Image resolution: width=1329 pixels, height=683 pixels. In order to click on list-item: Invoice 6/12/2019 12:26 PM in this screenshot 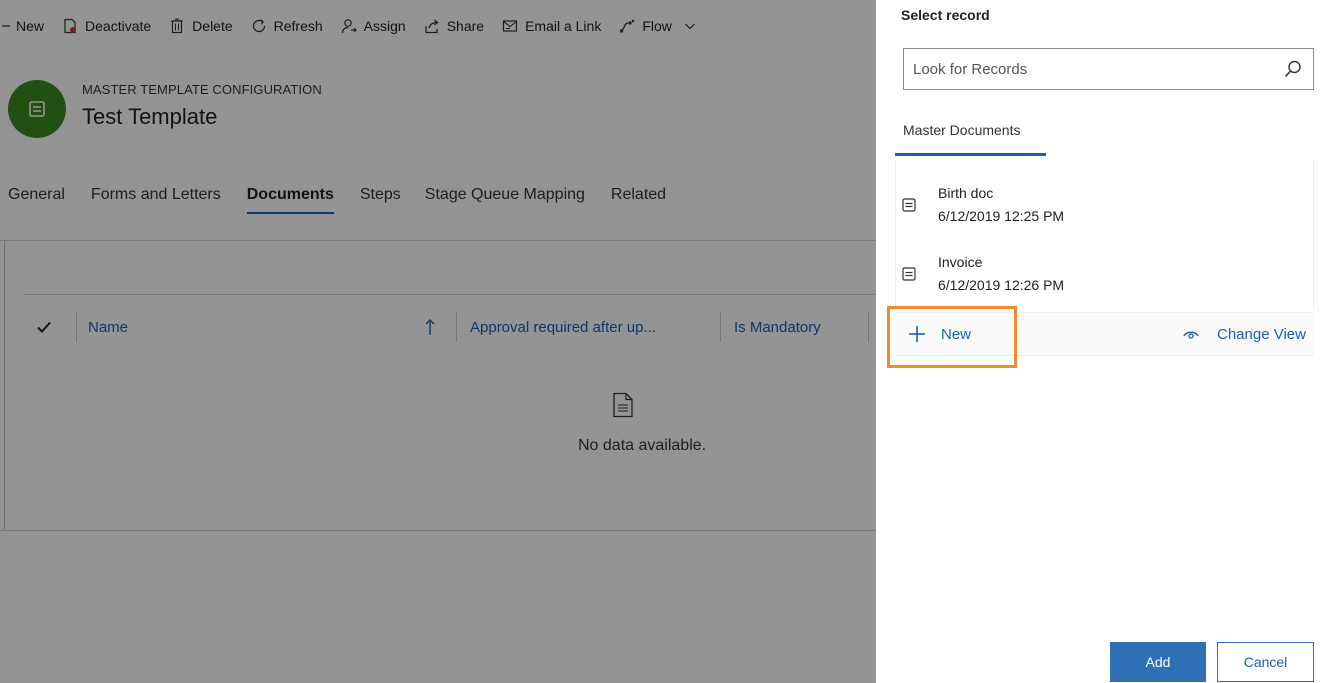, I will do `click(1105, 270)`.